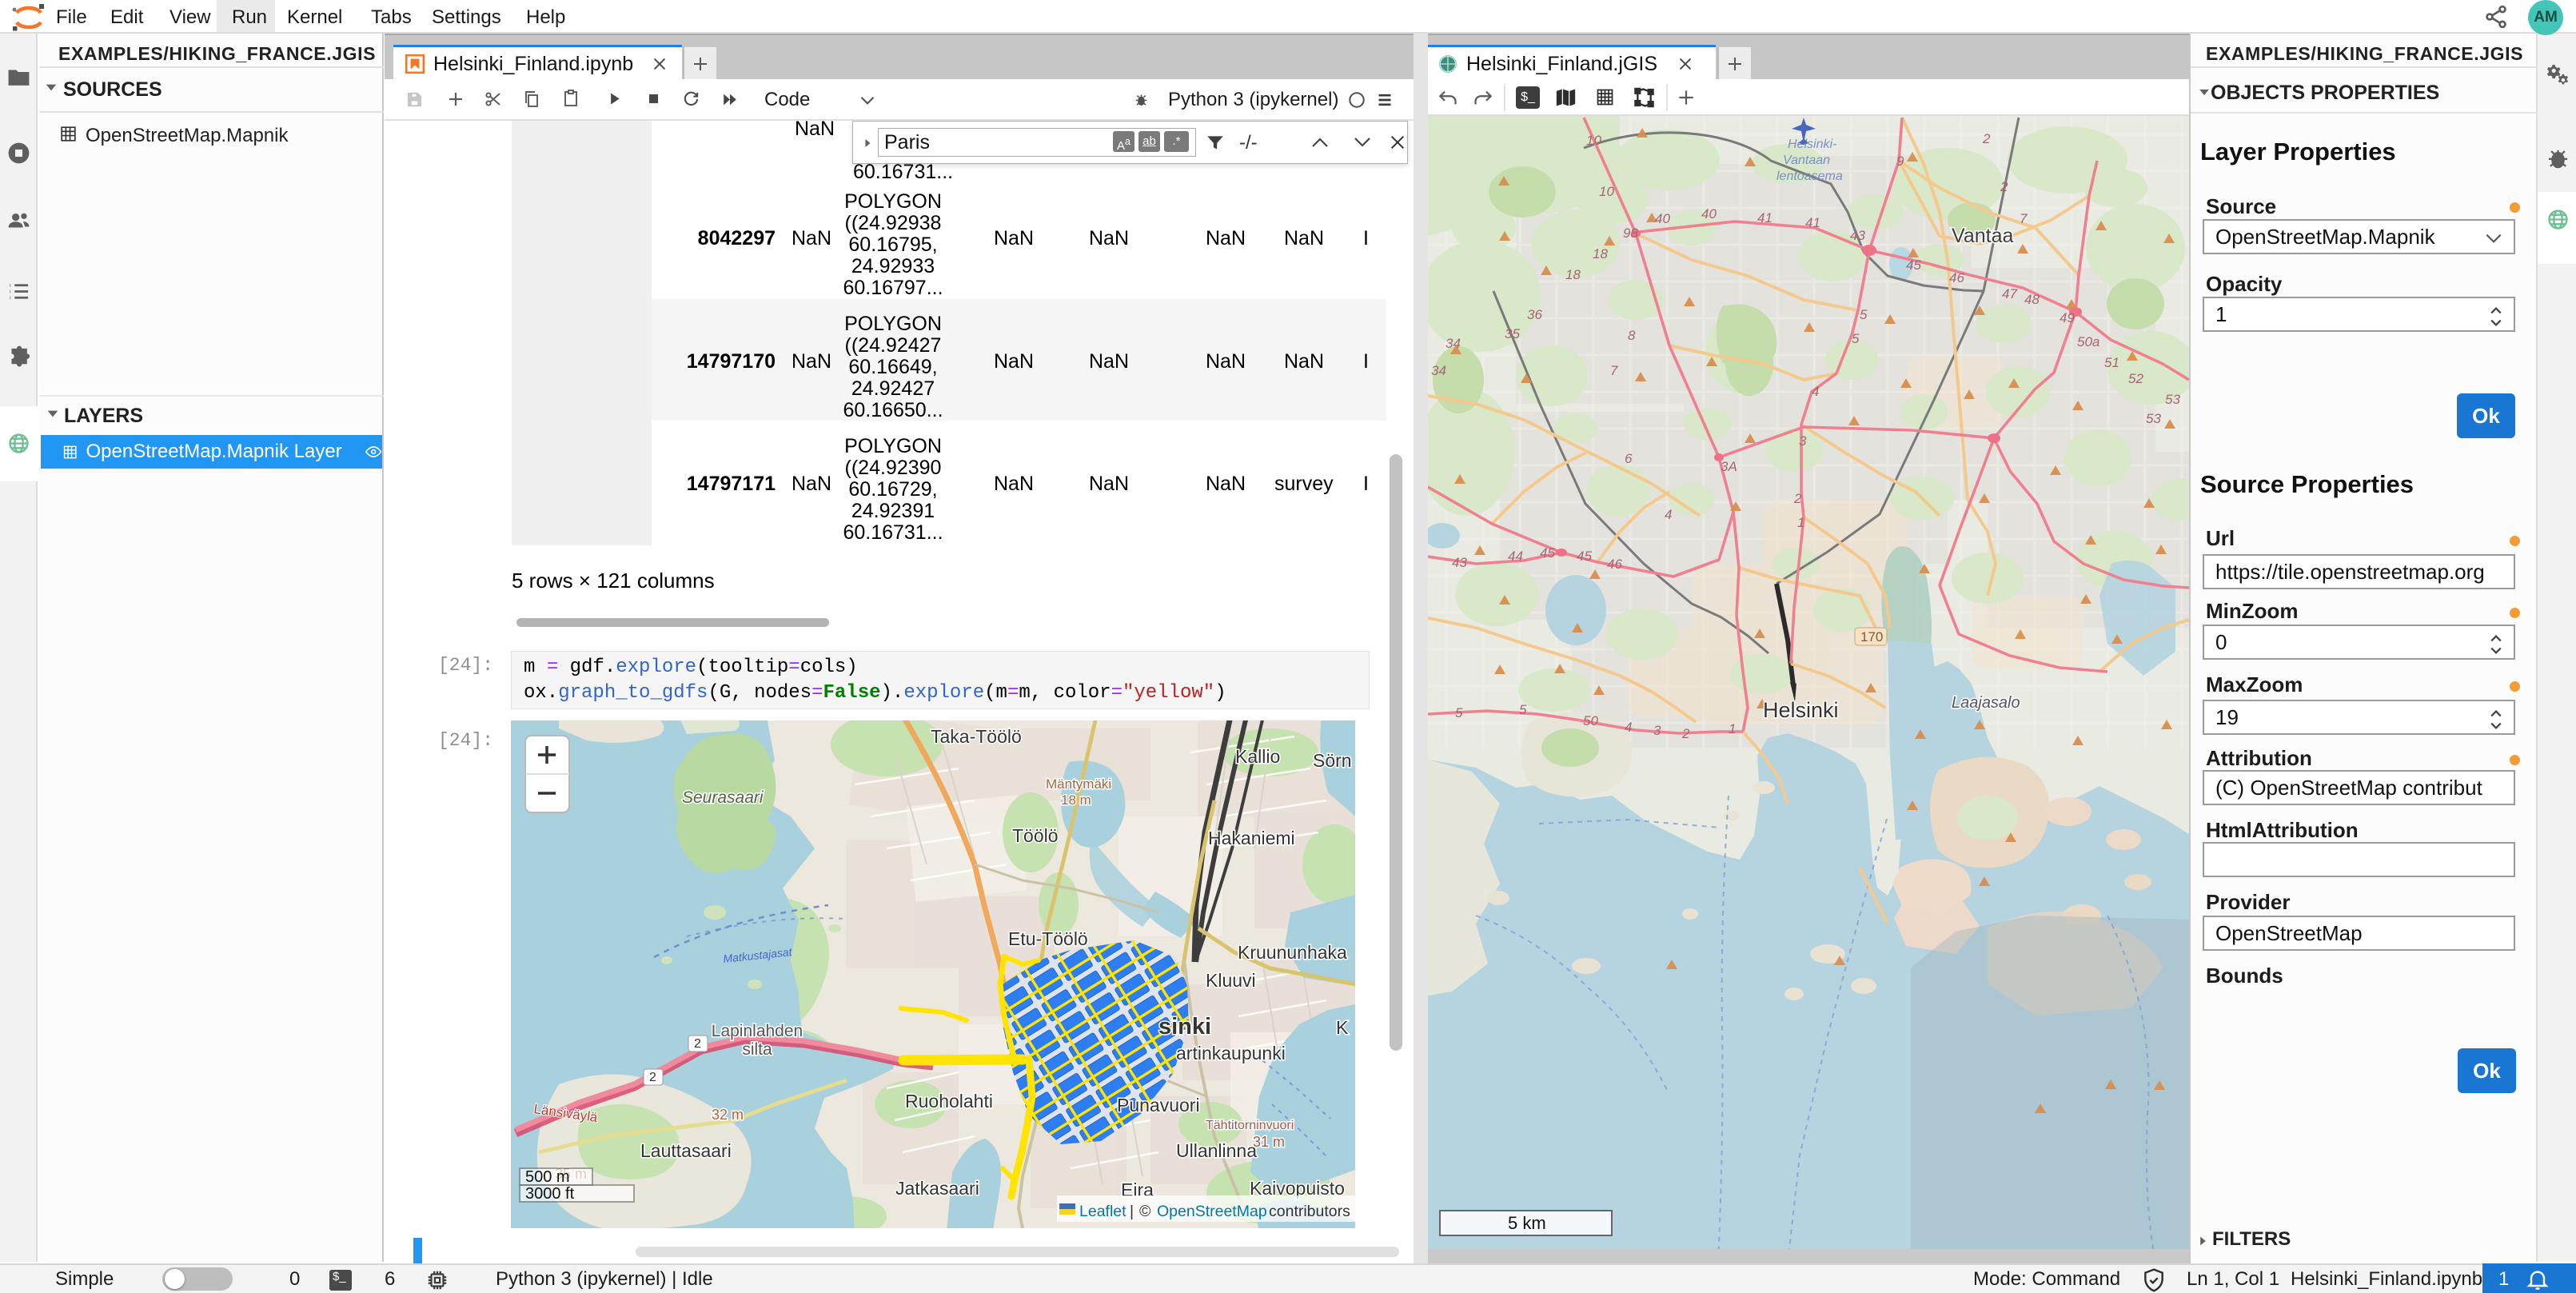 This screenshot has height=1293, width=2576. Describe the element at coordinates (728, 1115) in the screenshot. I see `svg-text: 32 m` at that location.